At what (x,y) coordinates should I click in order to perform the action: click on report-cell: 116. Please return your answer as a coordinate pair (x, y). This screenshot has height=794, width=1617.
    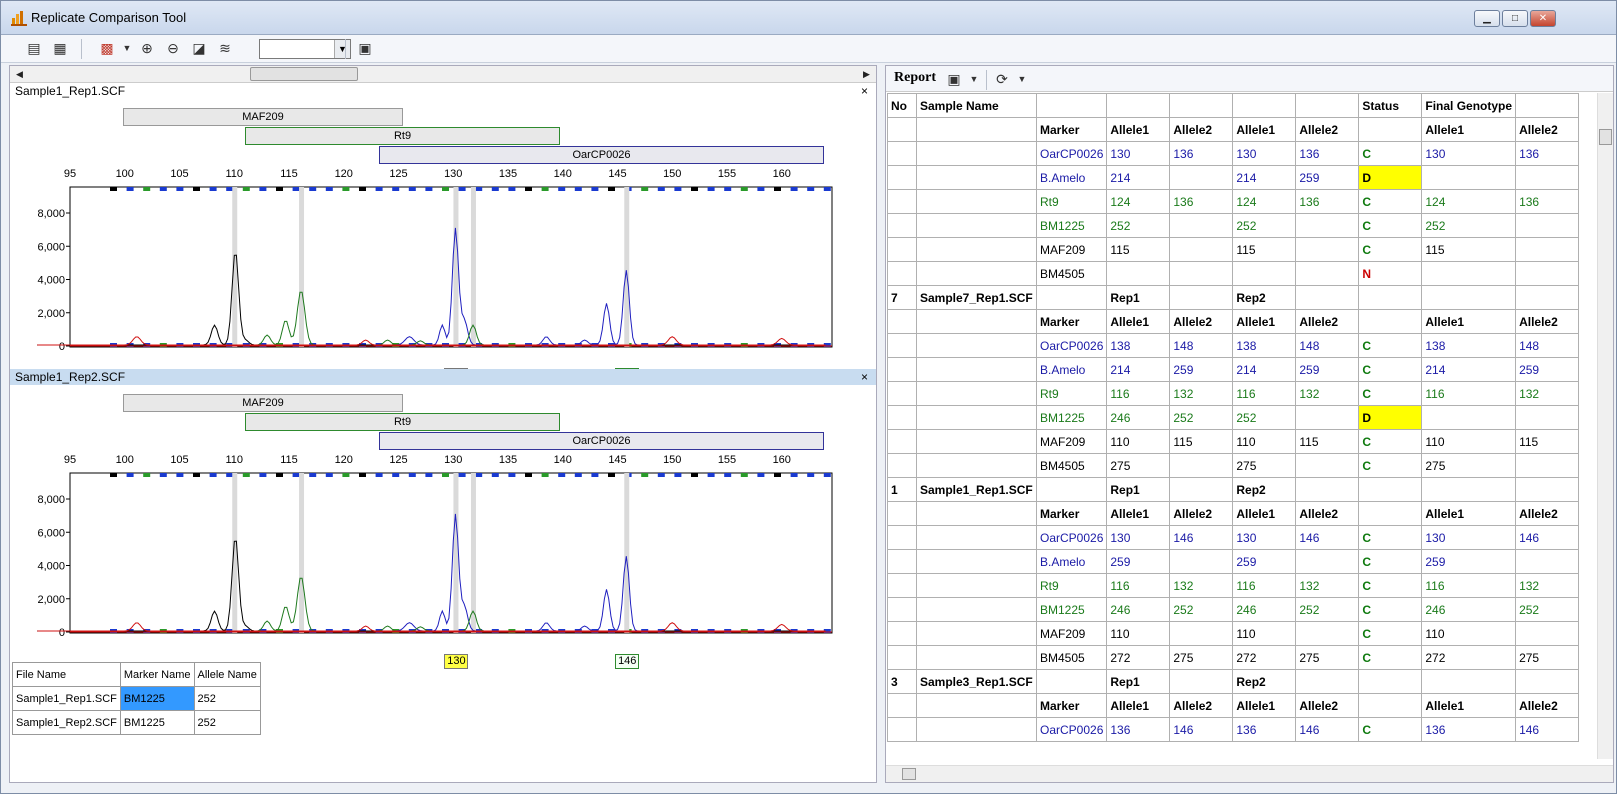
    Looking at the image, I should click on (1138, 585).